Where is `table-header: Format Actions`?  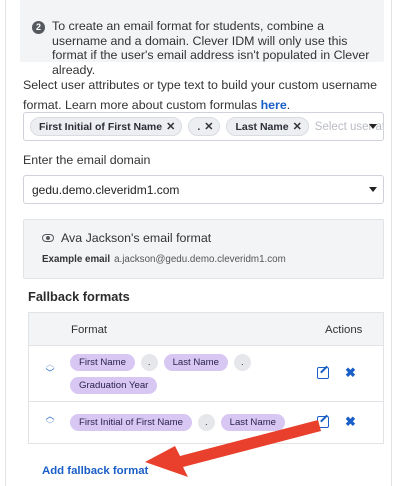
table-header: Format Actions is located at coordinates (206, 329).